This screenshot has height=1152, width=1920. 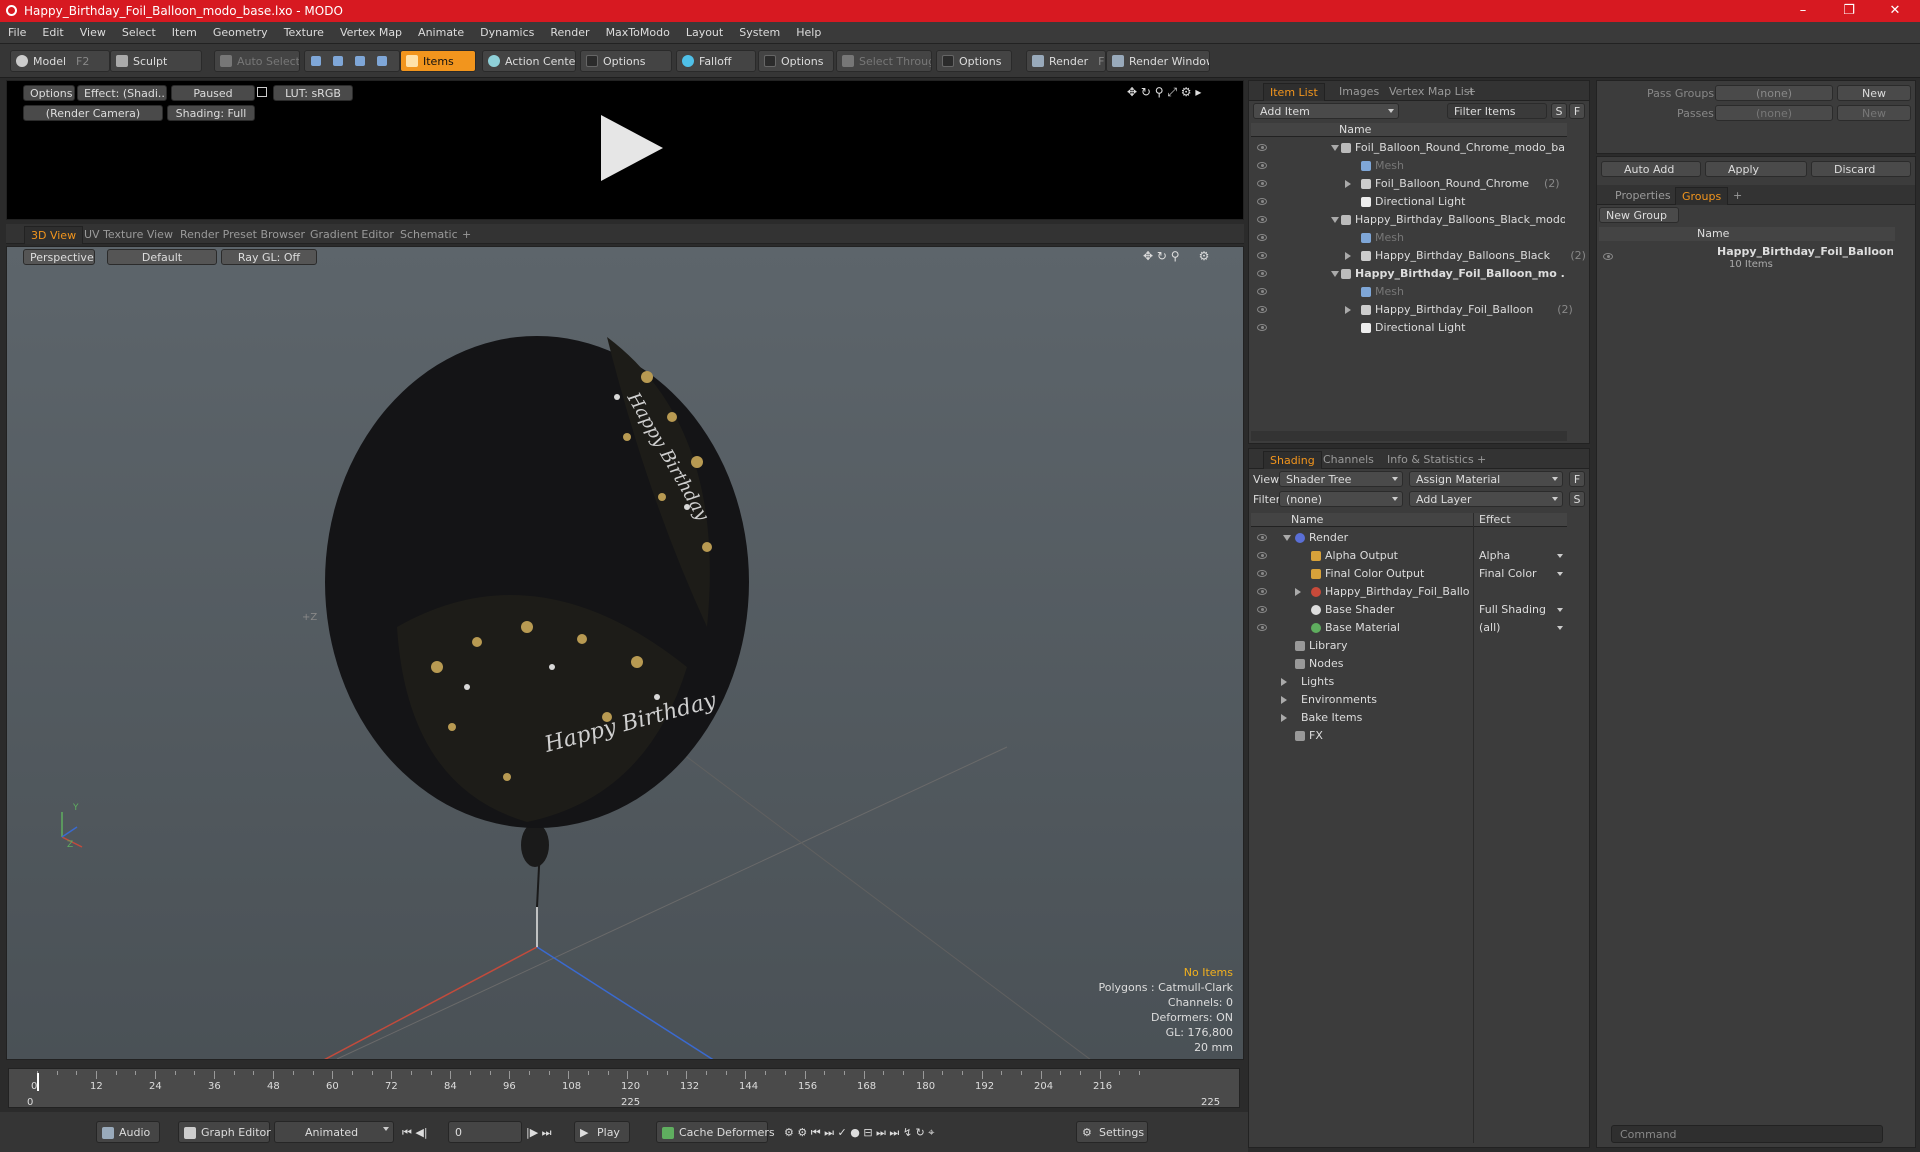 What do you see at coordinates (1412, 310) in the screenshot?
I see `item-row: Happy_Birthday_Foil_Balloon (2)` at bounding box center [1412, 310].